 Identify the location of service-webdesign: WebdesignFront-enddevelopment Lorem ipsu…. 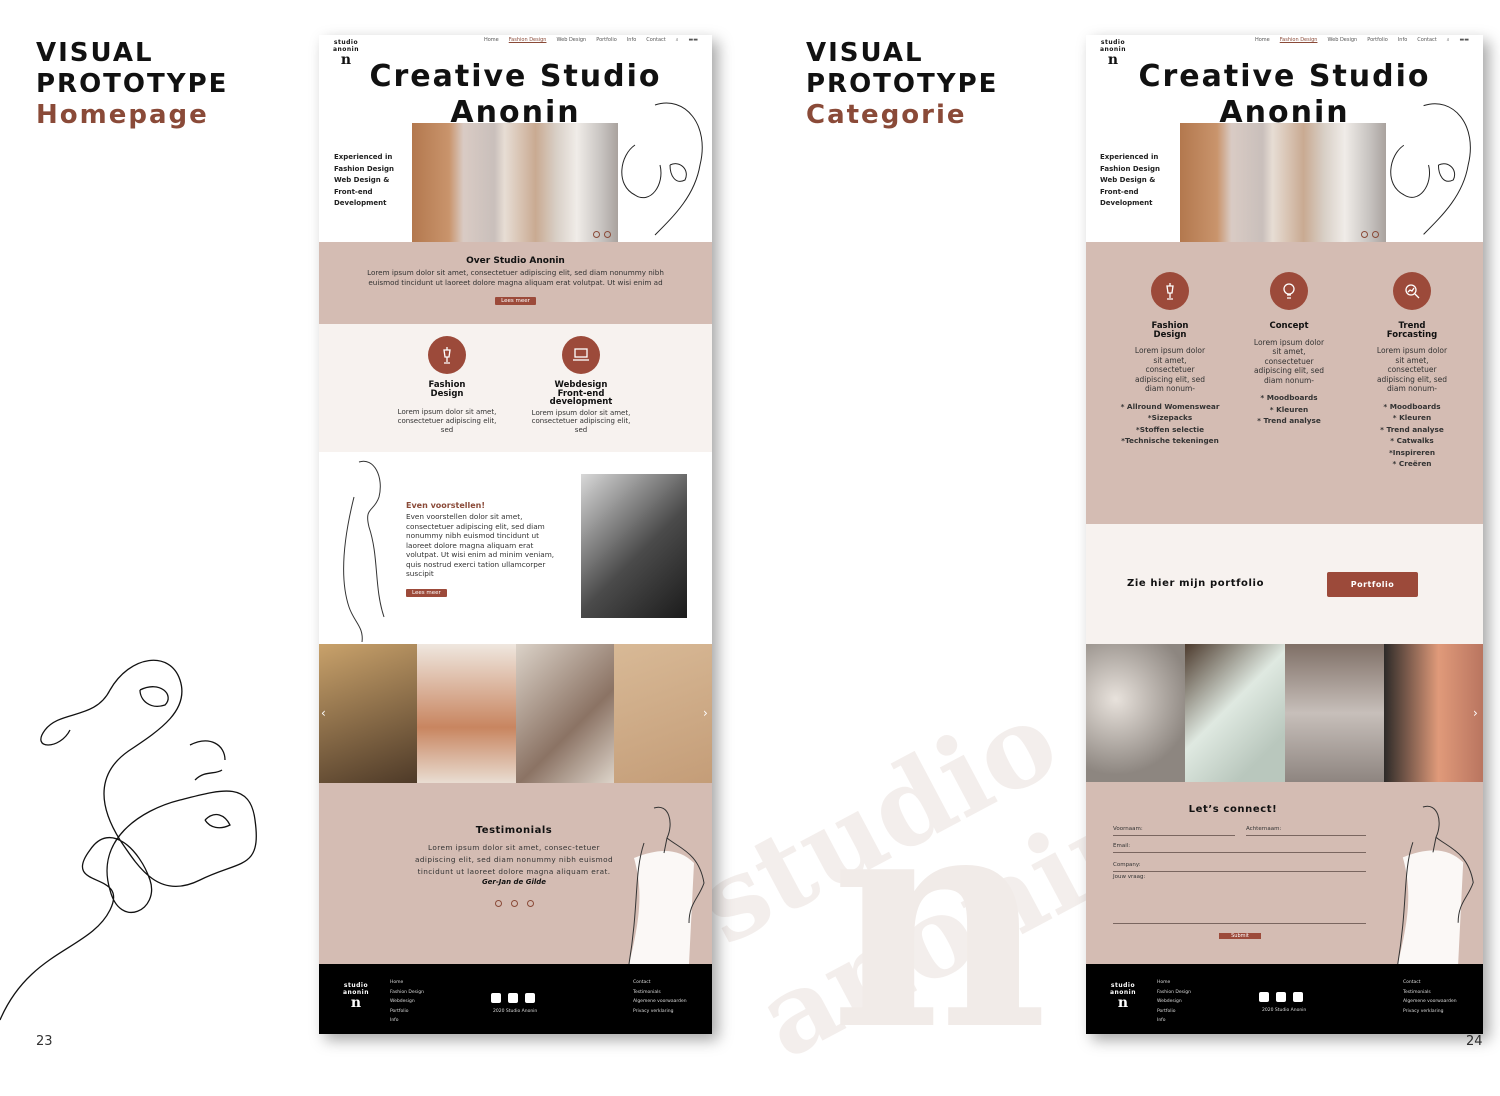
(581, 385).